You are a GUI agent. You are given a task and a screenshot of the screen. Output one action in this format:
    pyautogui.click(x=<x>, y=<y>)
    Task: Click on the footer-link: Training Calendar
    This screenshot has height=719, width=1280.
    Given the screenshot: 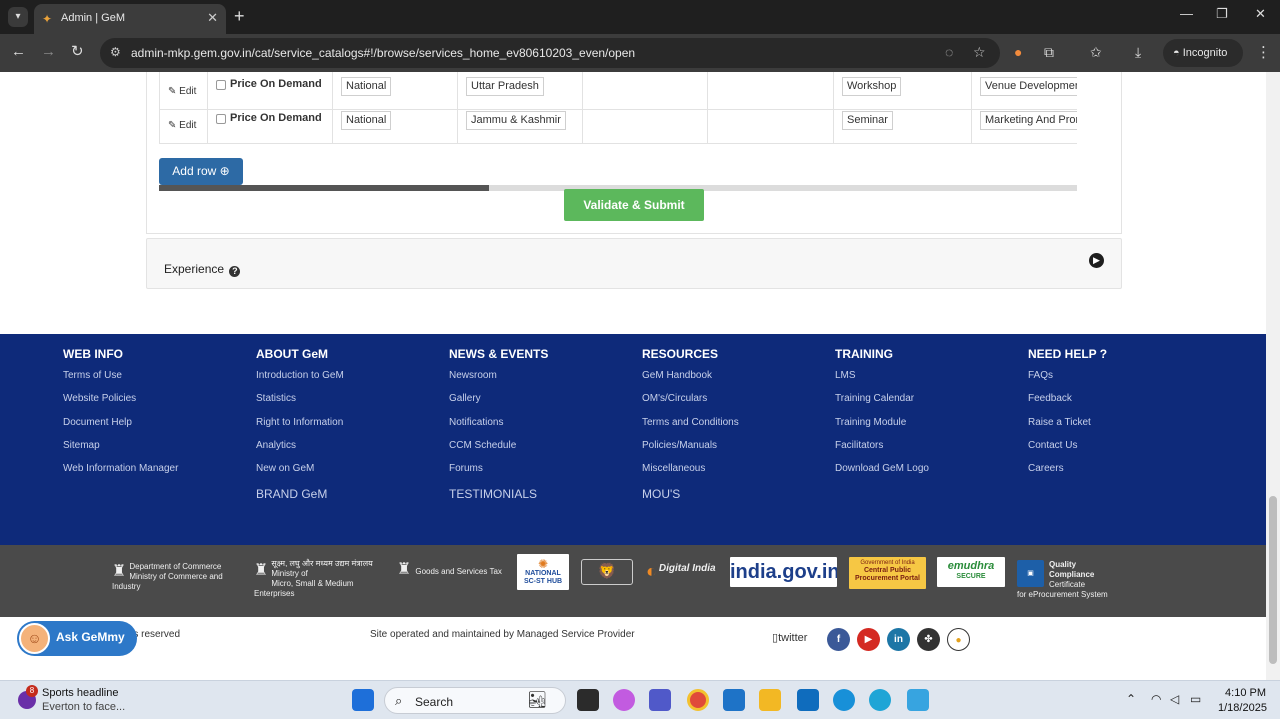 What is the action you would take?
    pyautogui.click(x=930, y=401)
    